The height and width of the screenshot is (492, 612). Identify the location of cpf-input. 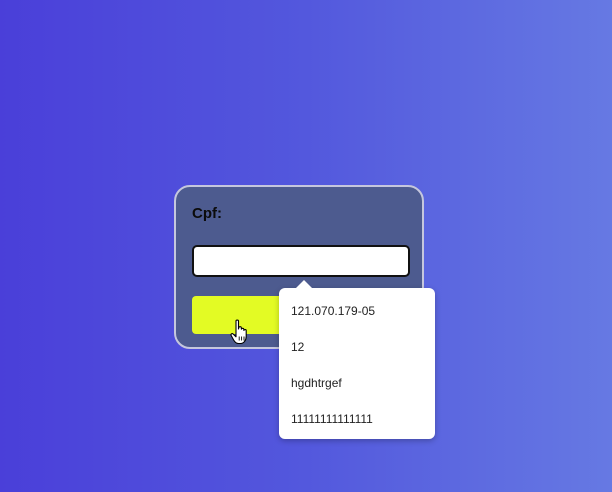
(301, 261).